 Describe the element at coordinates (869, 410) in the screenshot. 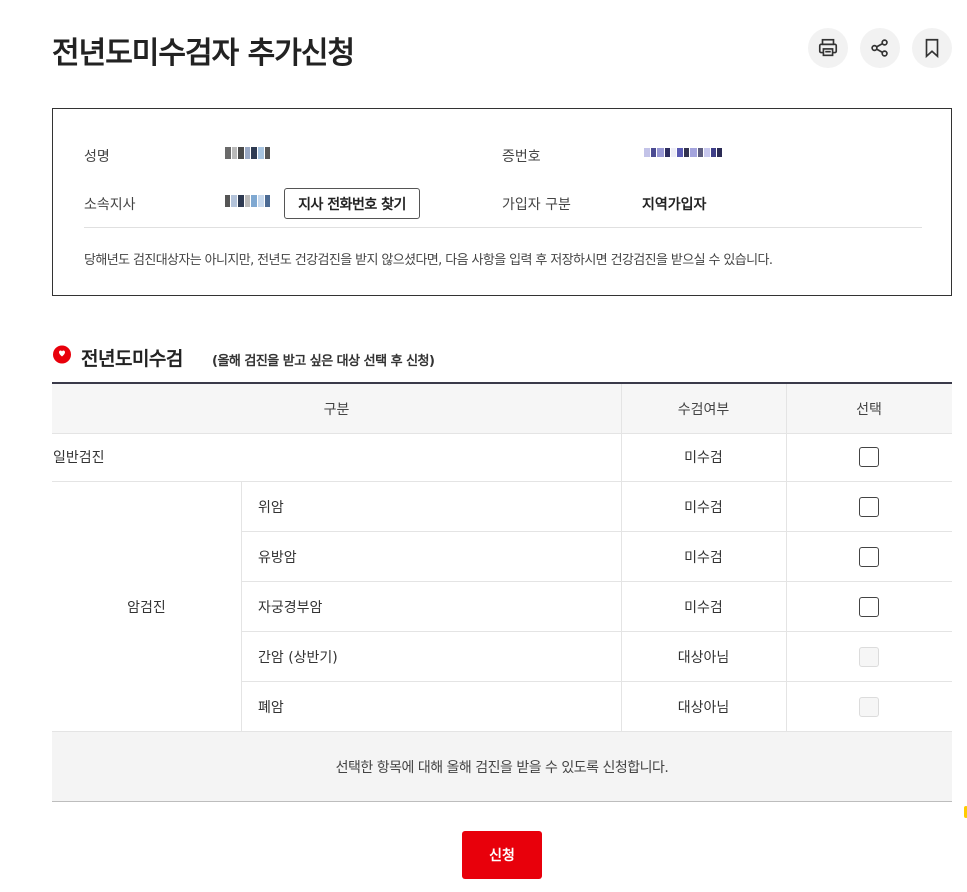

I see `header-select: 선택` at that location.